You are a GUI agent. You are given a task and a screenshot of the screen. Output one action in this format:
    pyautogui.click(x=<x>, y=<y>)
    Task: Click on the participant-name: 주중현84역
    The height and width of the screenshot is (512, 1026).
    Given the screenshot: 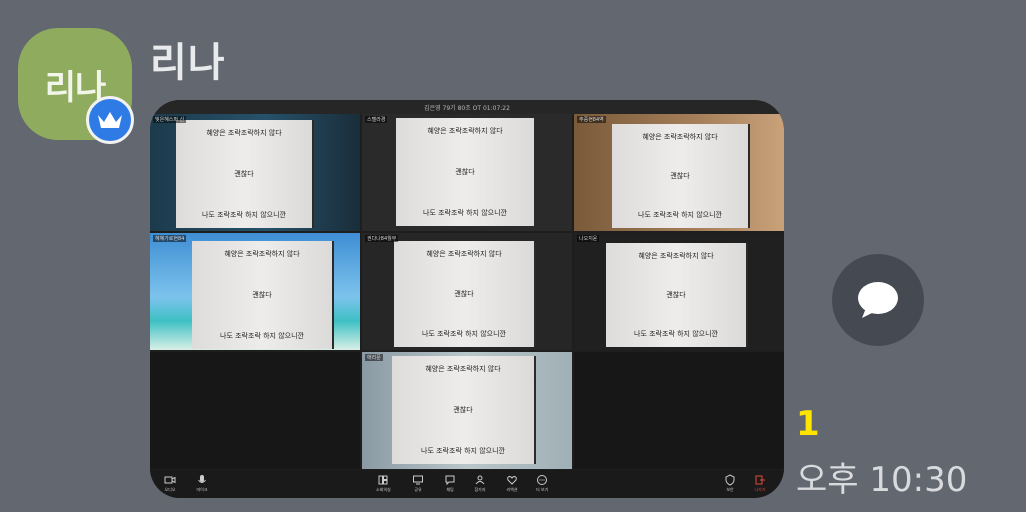 What is the action you would take?
    pyautogui.click(x=591, y=119)
    